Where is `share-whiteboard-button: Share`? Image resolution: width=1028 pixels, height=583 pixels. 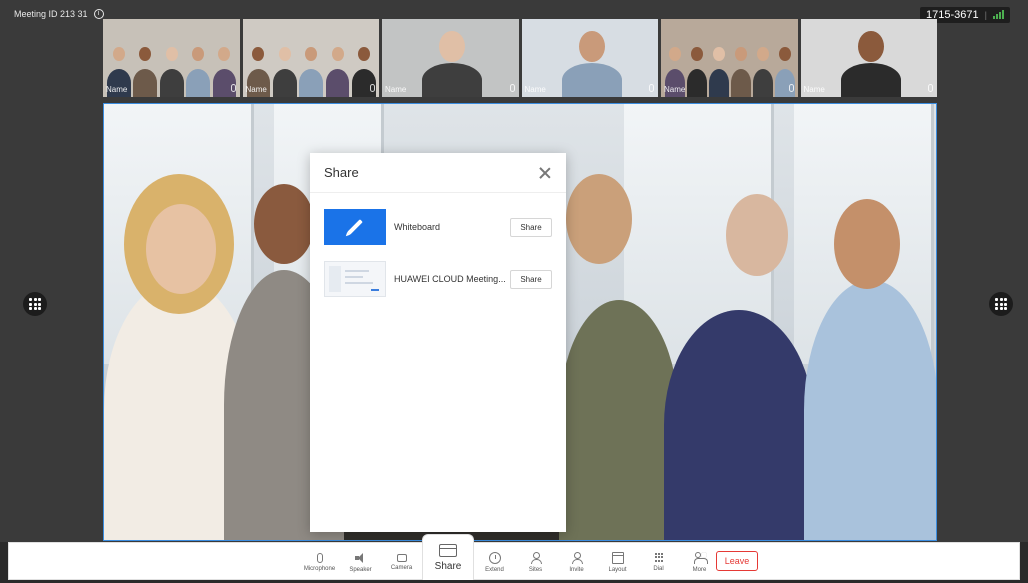 share-whiteboard-button: Share is located at coordinates (531, 227).